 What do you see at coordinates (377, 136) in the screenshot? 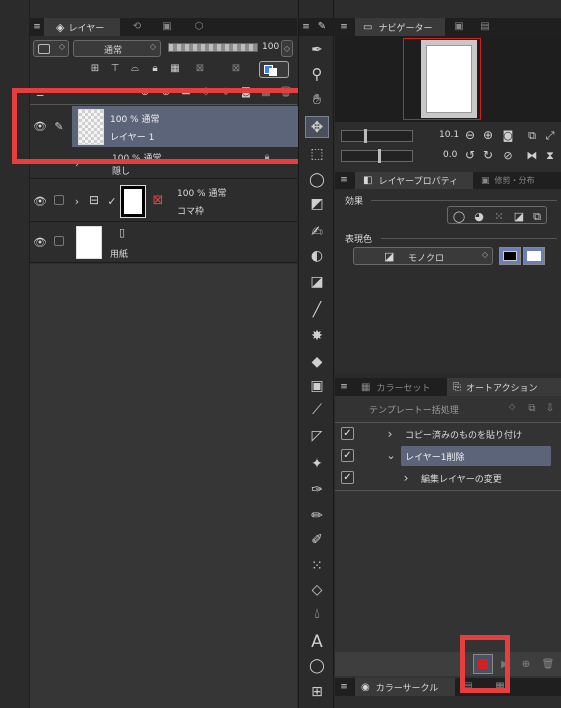
I see `zoom-slider` at bounding box center [377, 136].